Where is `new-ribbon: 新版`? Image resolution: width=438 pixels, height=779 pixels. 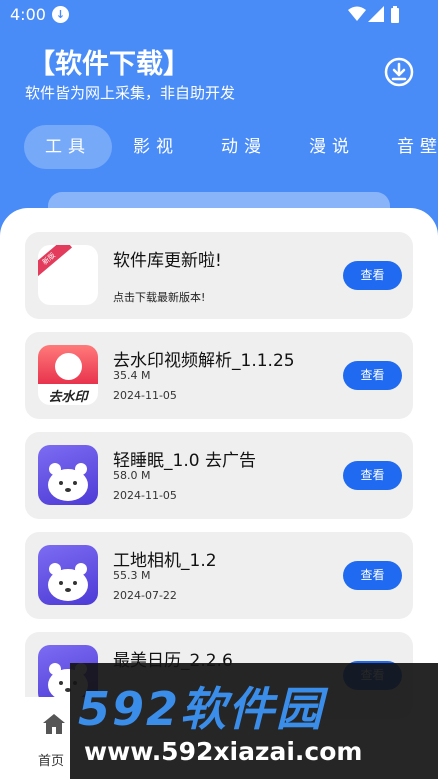 new-ribbon: 新版 is located at coordinates (55, 262).